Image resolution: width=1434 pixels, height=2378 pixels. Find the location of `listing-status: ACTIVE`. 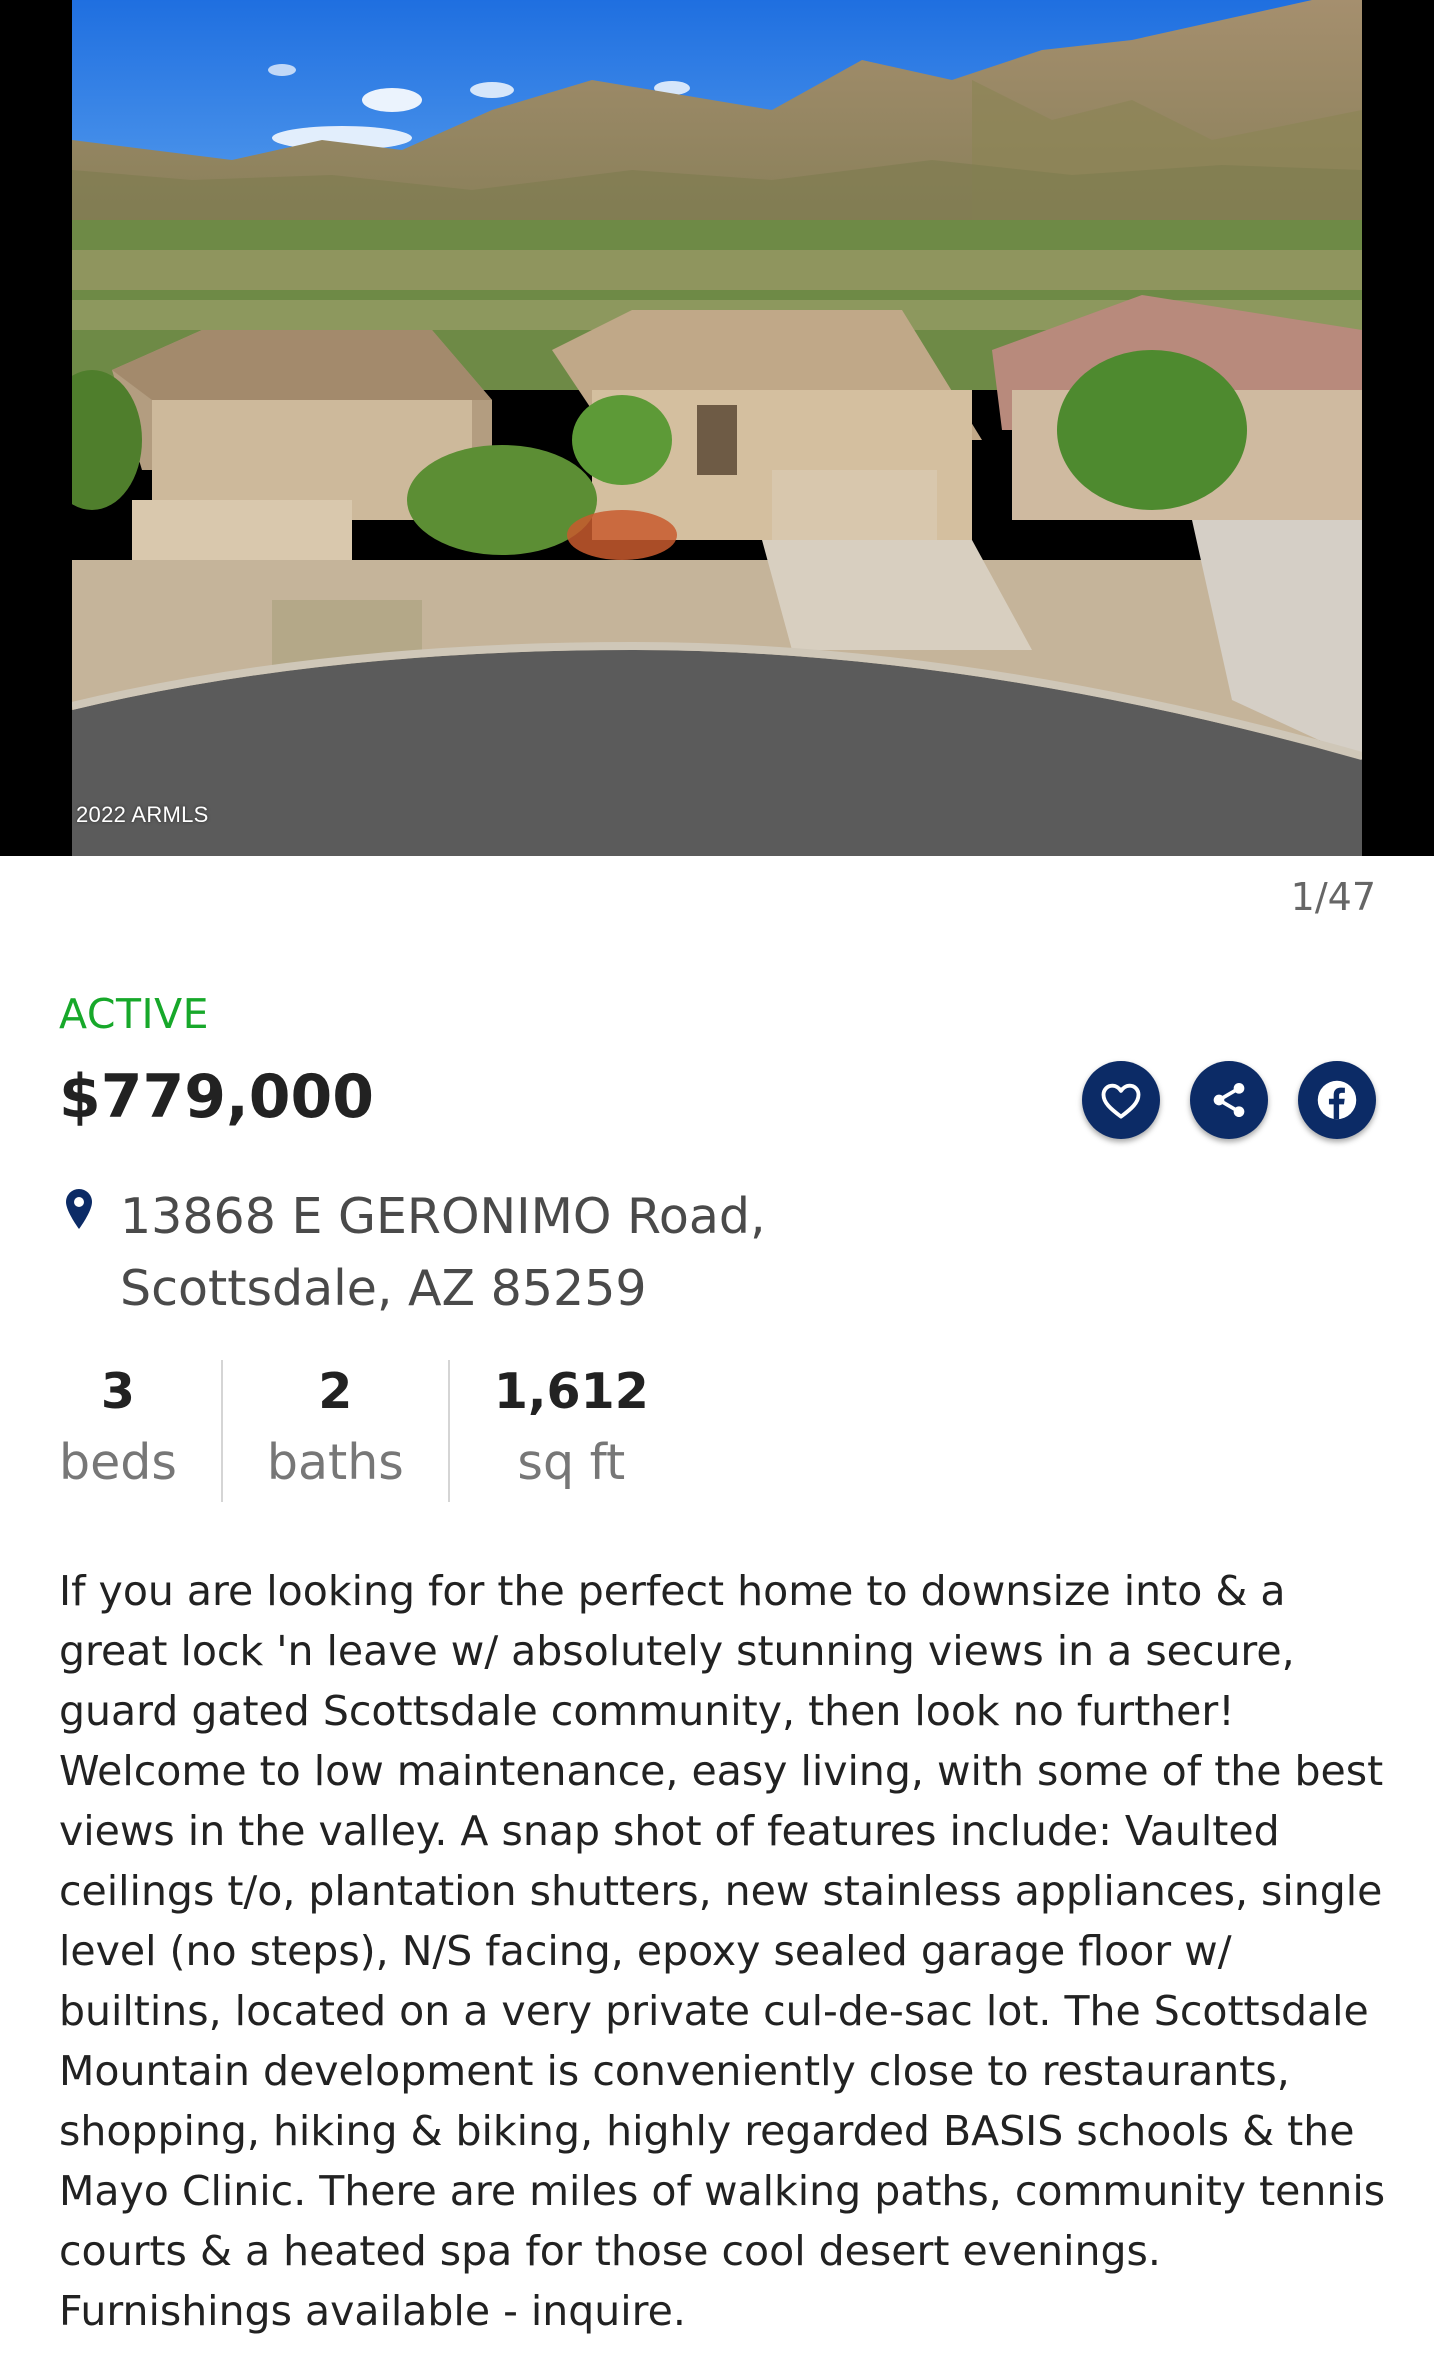

listing-status: ACTIVE is located at coordinates (134, 1014).